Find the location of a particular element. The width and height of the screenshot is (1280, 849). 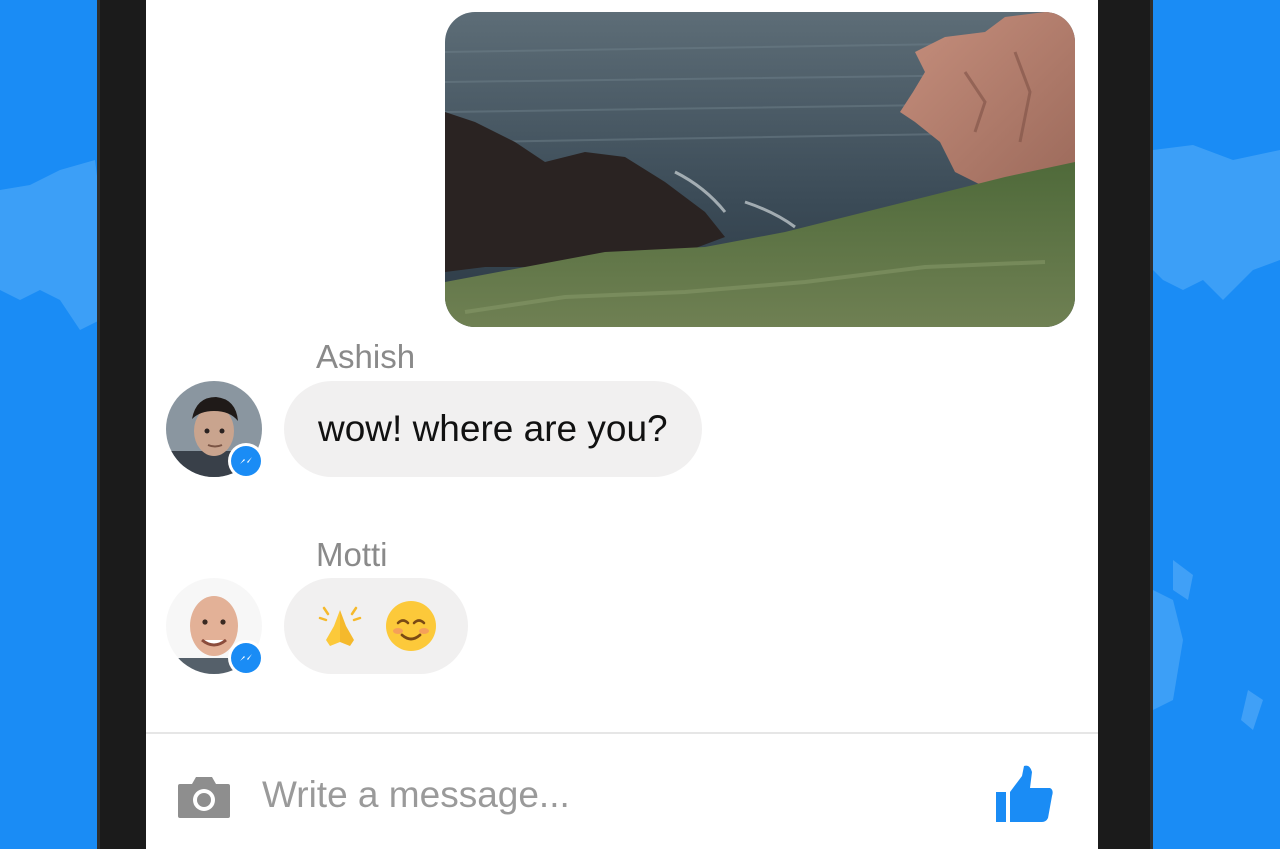

world-map-background-right is located at coordinates (1216, 424).